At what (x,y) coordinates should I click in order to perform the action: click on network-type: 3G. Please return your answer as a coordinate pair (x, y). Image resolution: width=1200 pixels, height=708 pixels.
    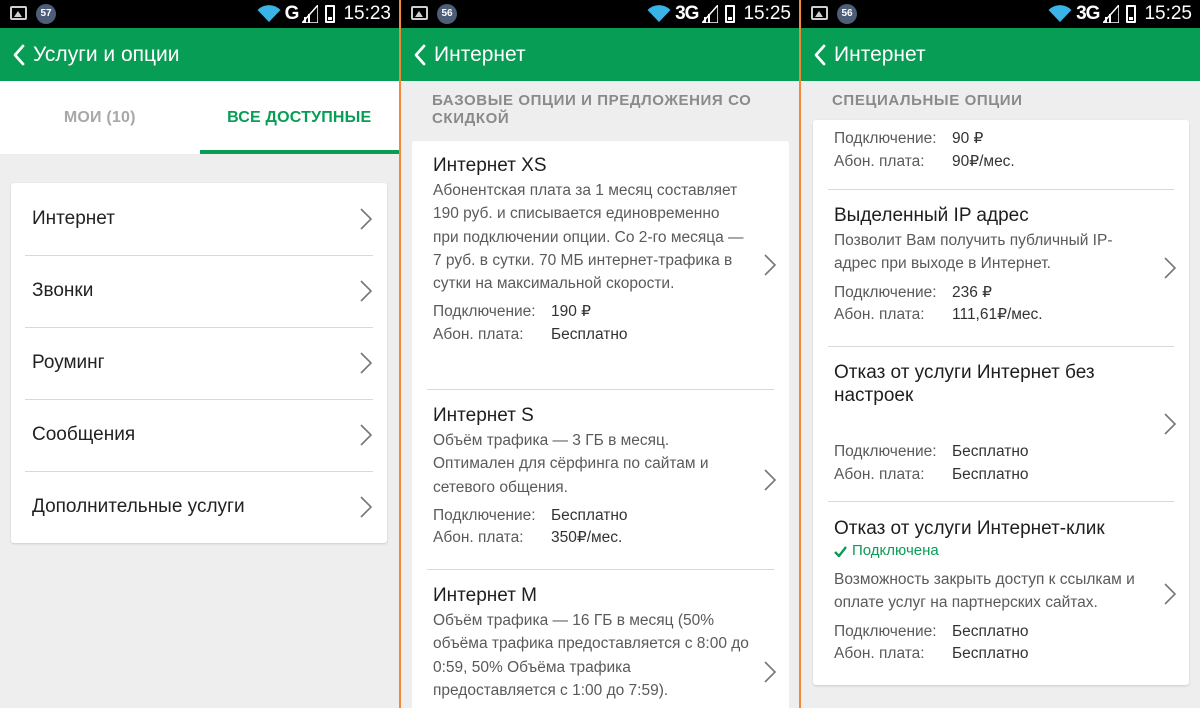
    Looking at the image, I should click on (687, 13).